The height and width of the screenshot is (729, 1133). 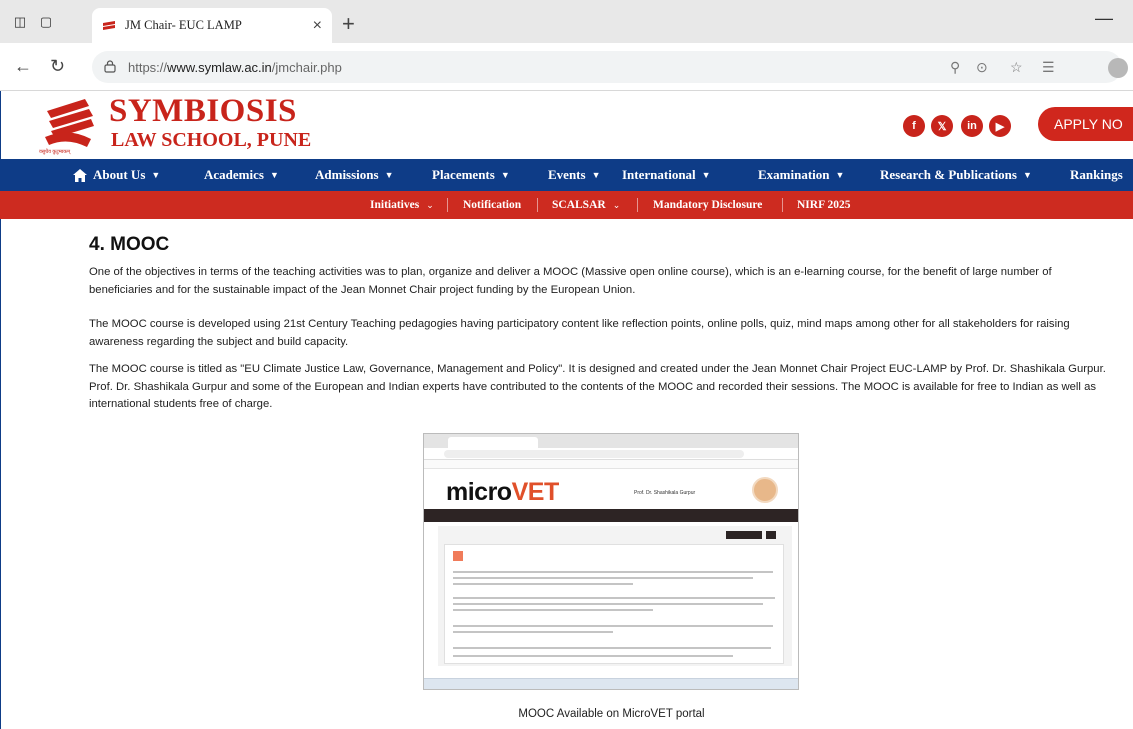 I want to click on subnav-nirf-2025: NIRF 2025, so click(x=824, y=205).